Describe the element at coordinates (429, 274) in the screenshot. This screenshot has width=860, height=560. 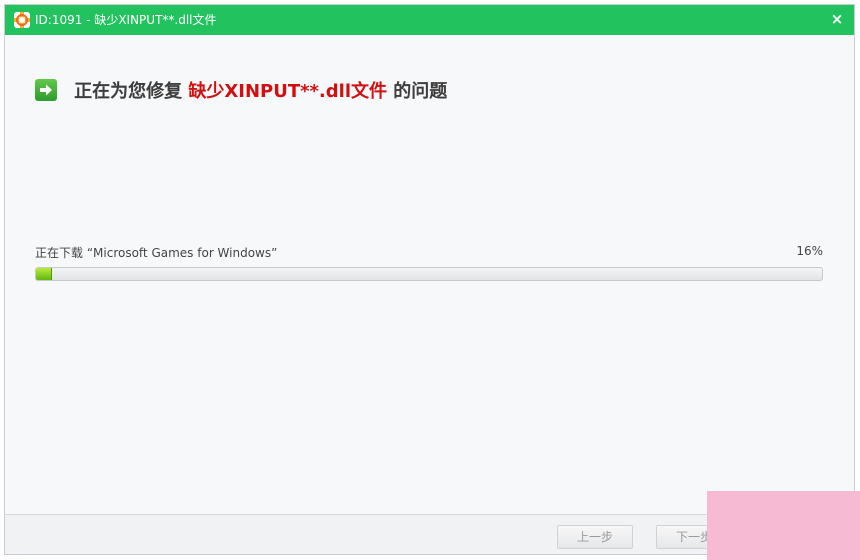
I see `progress-bar` at that location.